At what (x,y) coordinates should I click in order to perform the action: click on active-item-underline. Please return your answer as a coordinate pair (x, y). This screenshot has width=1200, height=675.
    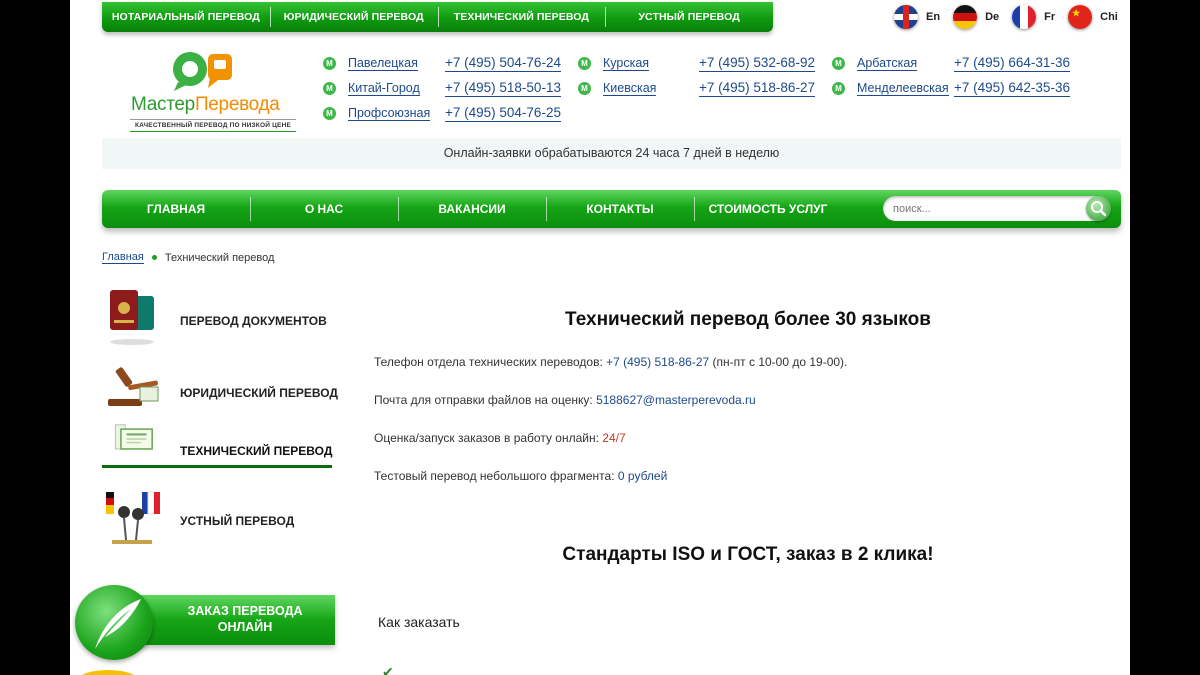
    Looking at the image, I should click on (217, 466).